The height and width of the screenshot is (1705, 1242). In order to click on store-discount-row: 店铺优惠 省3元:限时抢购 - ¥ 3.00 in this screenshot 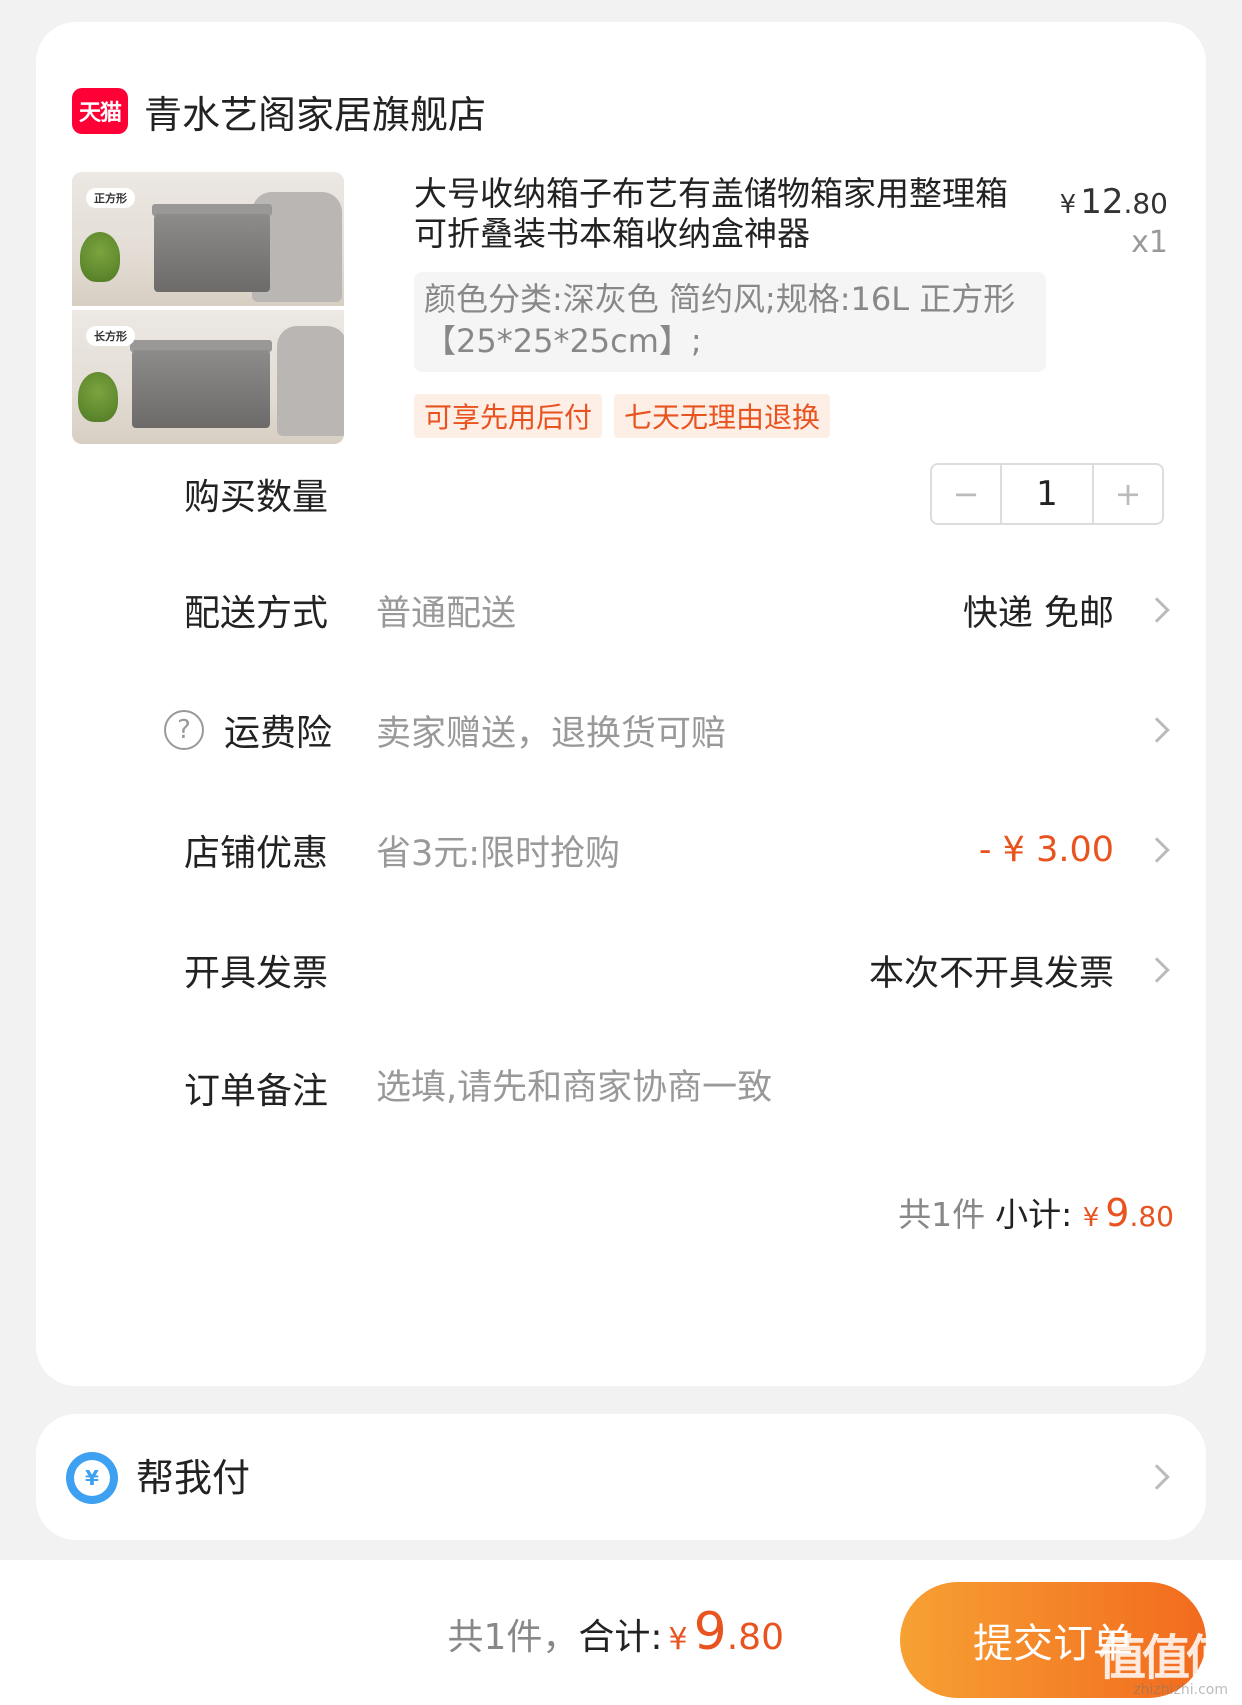, I will do `click(621, 850)`.